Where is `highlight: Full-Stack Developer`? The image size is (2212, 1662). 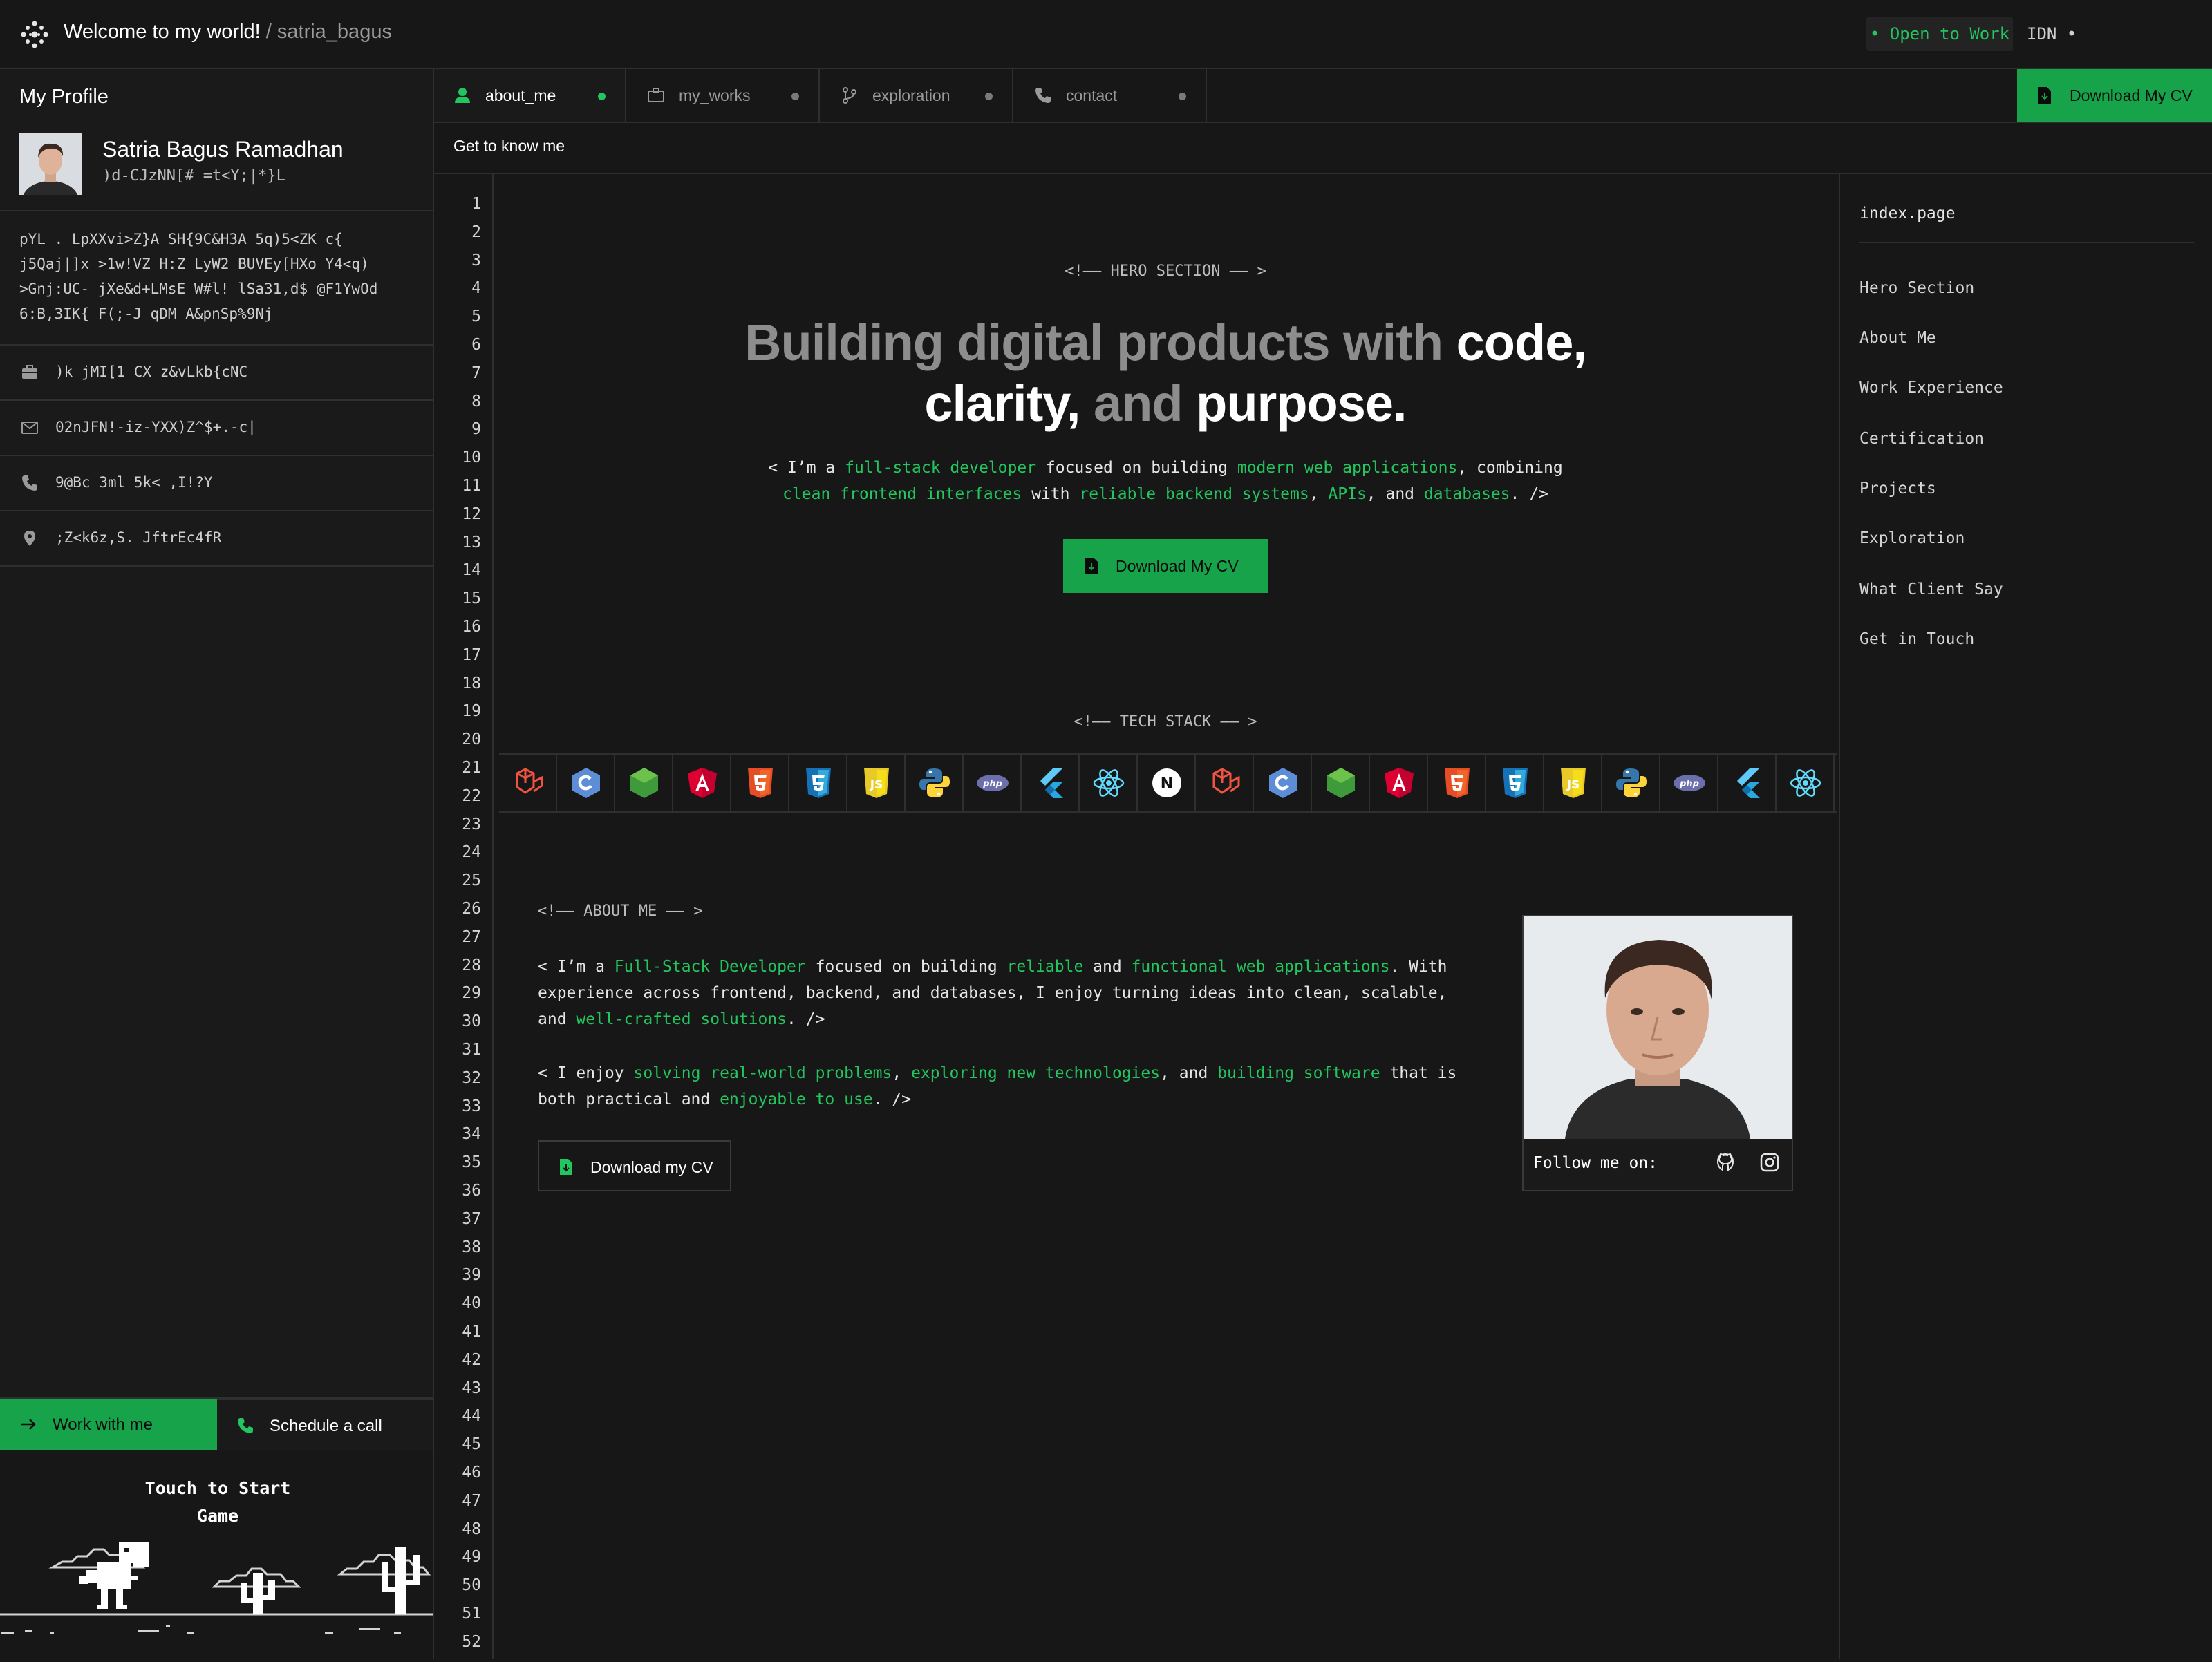
highlight: Full-Stack Developer is located at coordinates (710, 967).